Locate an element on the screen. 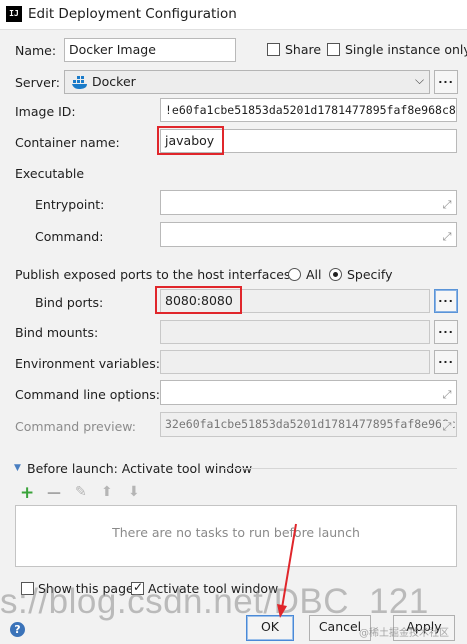 This screenshot has width=467, height=644. executable-section-label: Executable is located at coordinates (50, 173).